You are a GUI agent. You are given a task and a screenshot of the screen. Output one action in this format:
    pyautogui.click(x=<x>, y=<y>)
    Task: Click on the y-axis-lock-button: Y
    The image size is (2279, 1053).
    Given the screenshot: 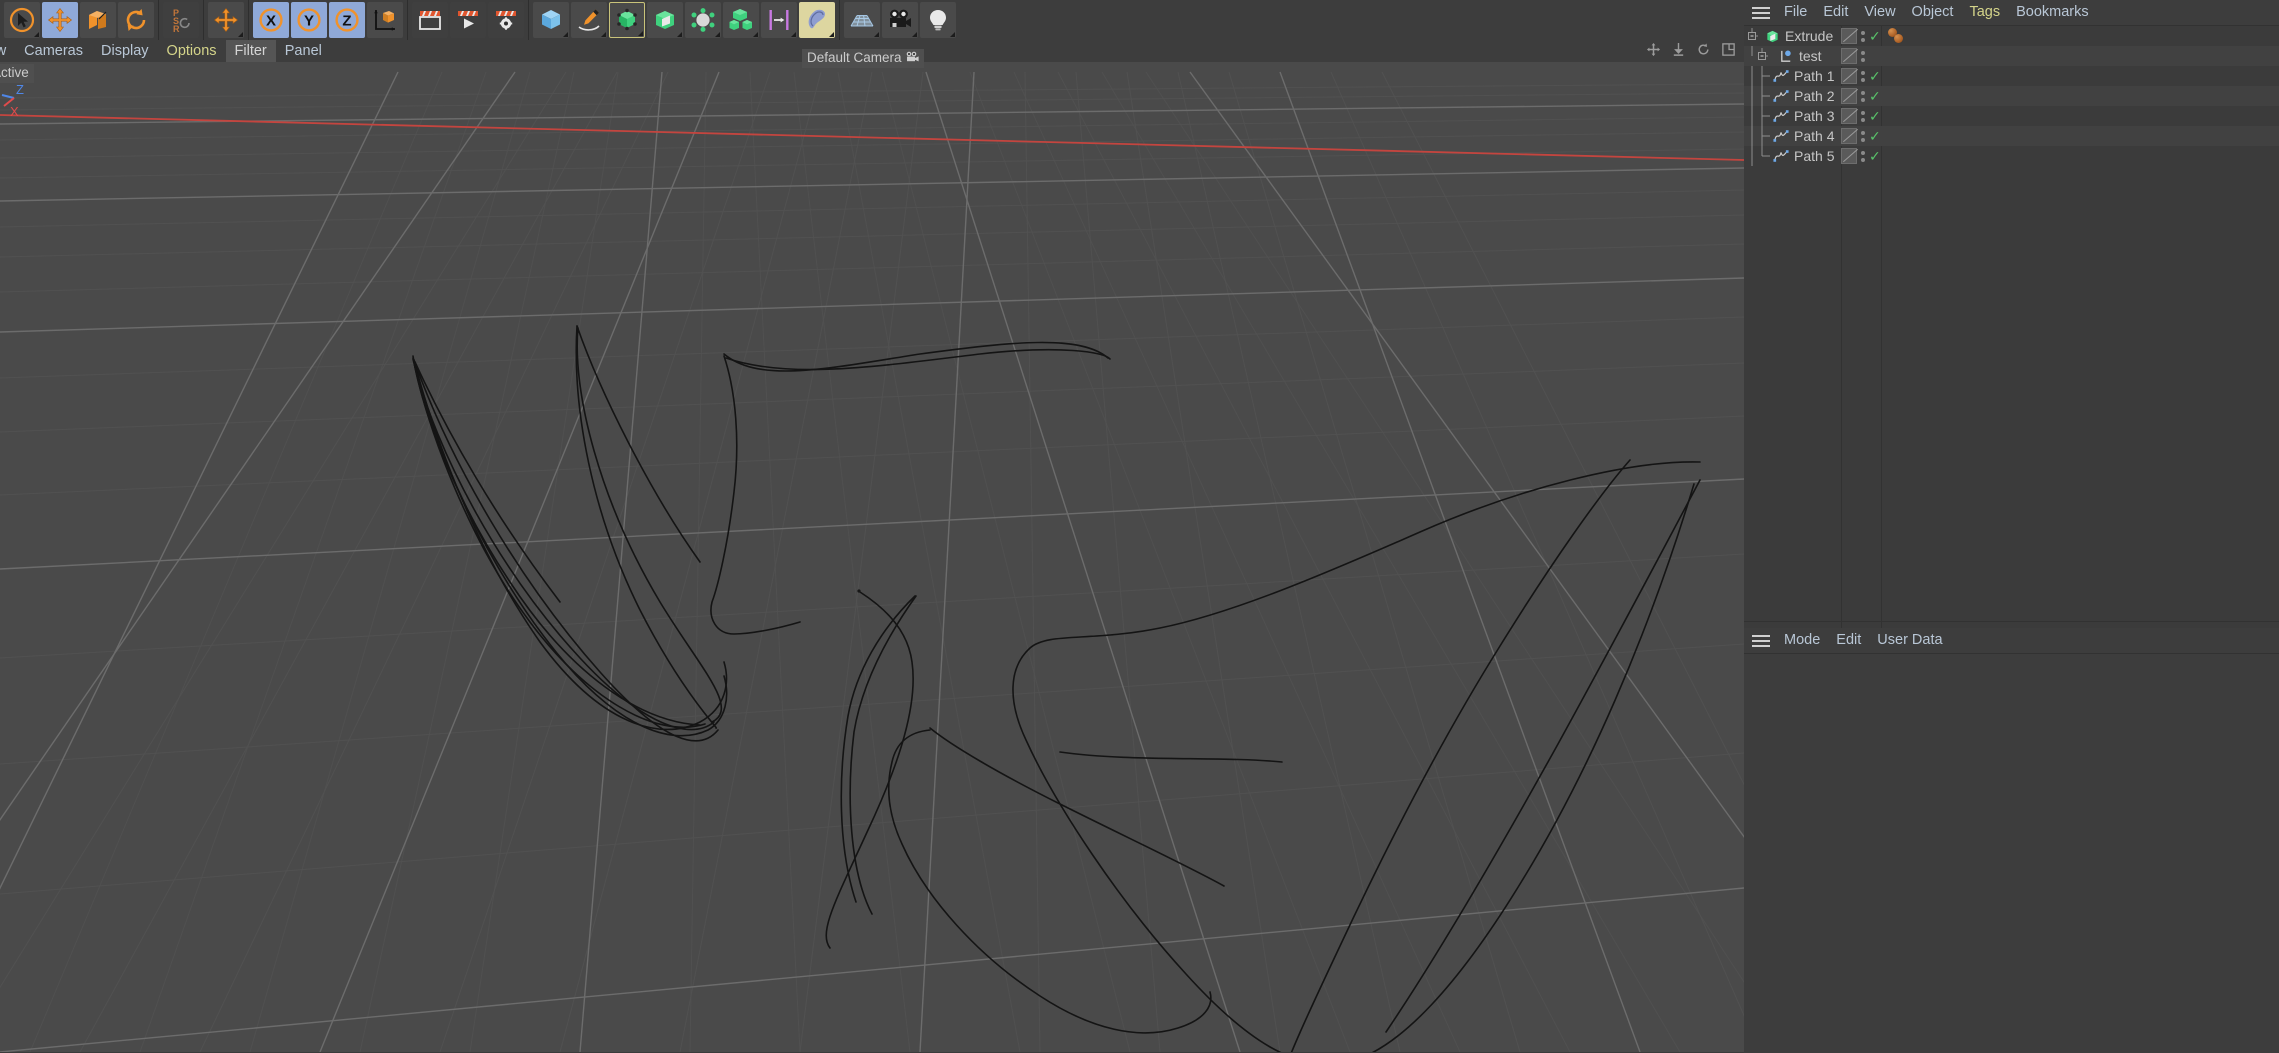 What is the action you would take?
    pyautogui.click(x=309, y=20)
    